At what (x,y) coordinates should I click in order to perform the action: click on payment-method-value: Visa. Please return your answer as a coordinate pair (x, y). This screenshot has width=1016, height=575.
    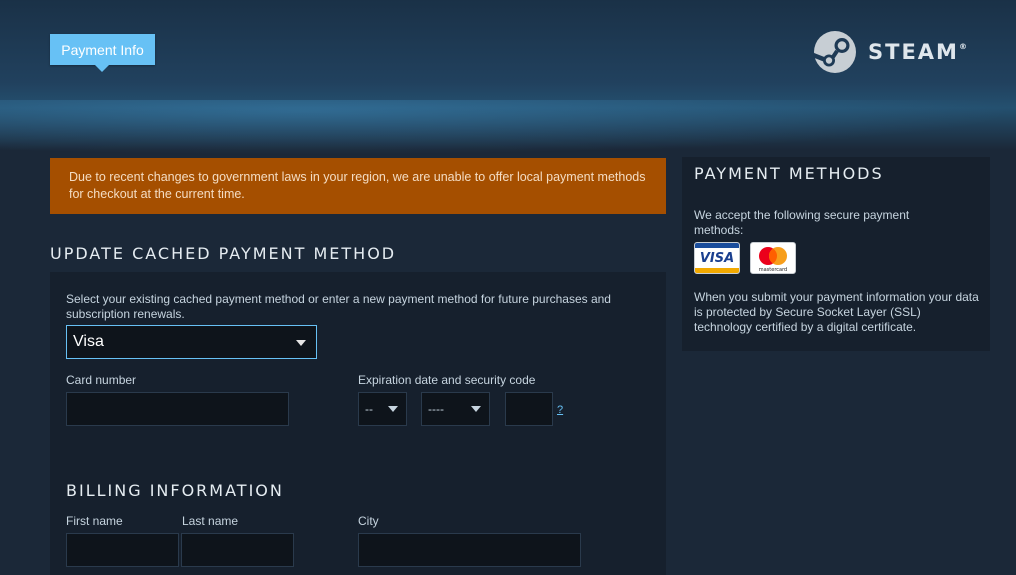
    Looking at the image, I should click on (88, 341).